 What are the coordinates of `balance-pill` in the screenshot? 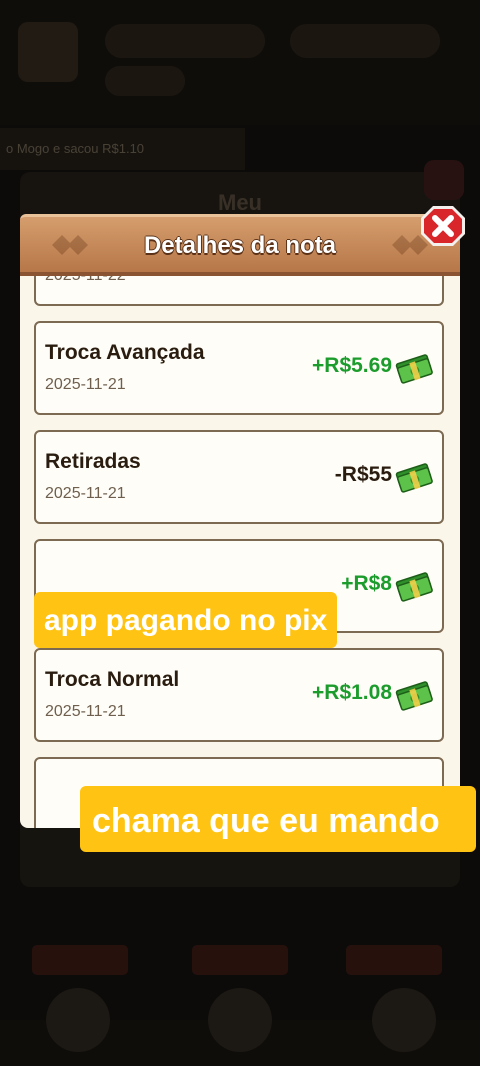 It's located at (365, 41).